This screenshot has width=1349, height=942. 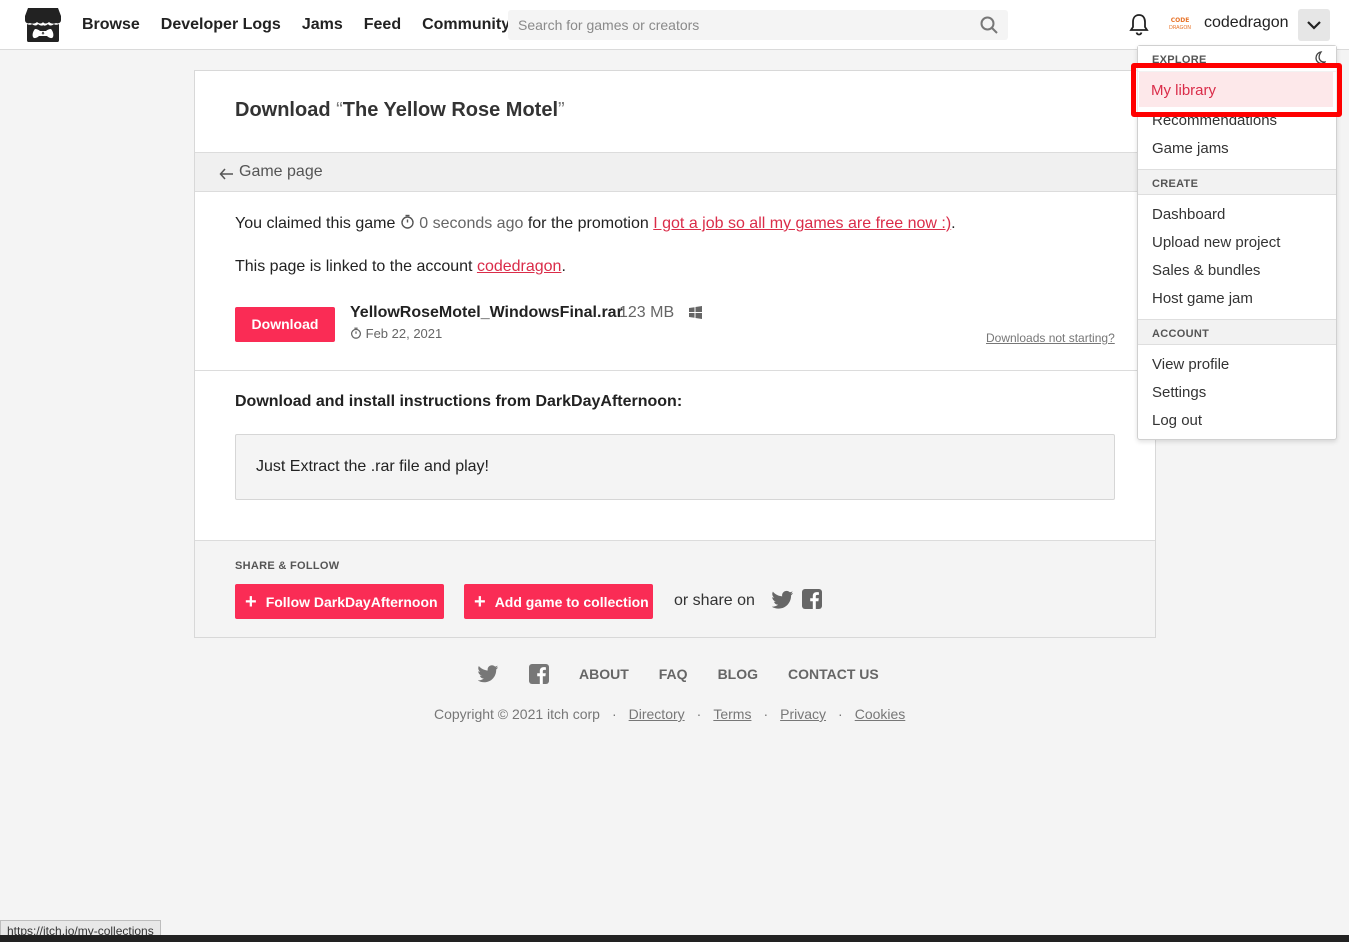 I want to click on menu-item-host-game-jam: Host game jam, so click(x=1202, y=298).